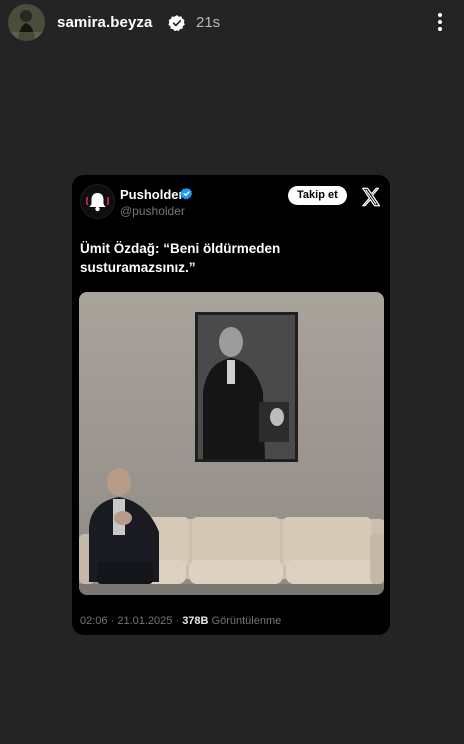 The width and height of the screenshot is (464, 744). Describe the element at coordinates (94, 621) in the screenshot. I see `tweet-time: 02:06` at that location.